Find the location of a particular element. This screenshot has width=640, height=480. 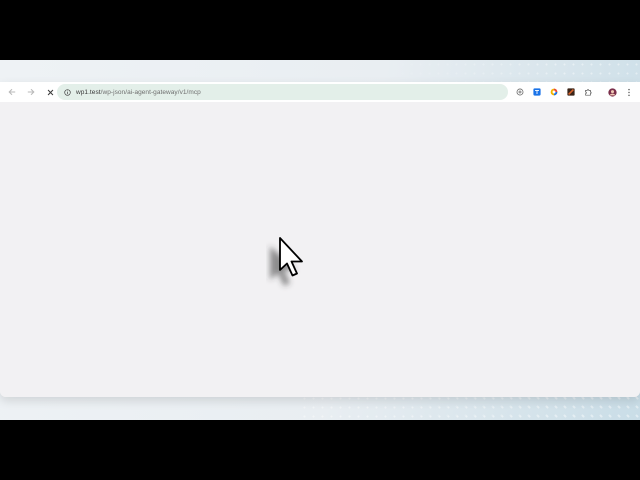

translate-extension-button is located at coordinates (537, 92).